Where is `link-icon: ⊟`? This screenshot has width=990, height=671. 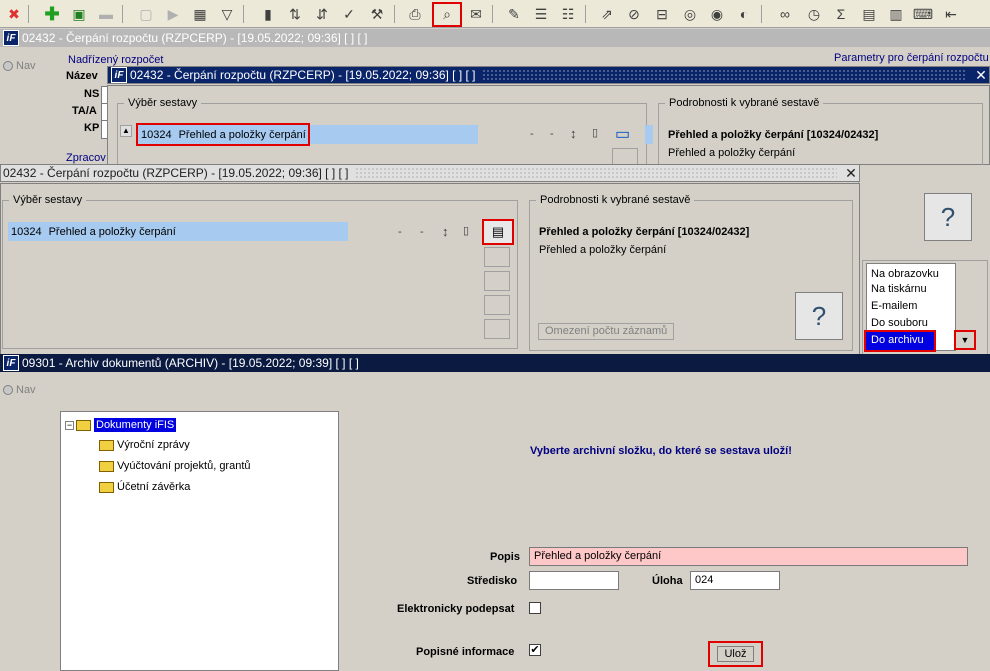
link-icon: ⊟ is located at coordinates (662, 14).